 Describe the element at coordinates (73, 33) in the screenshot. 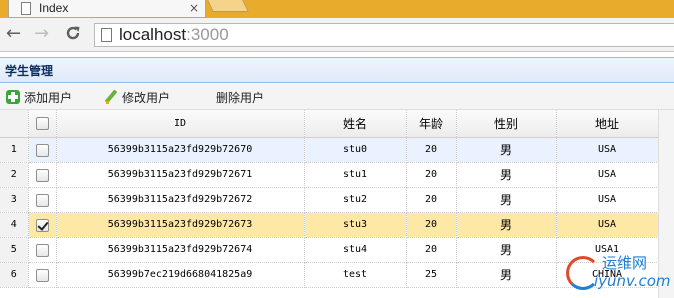

I see `reload-icon-graphic` at that location.